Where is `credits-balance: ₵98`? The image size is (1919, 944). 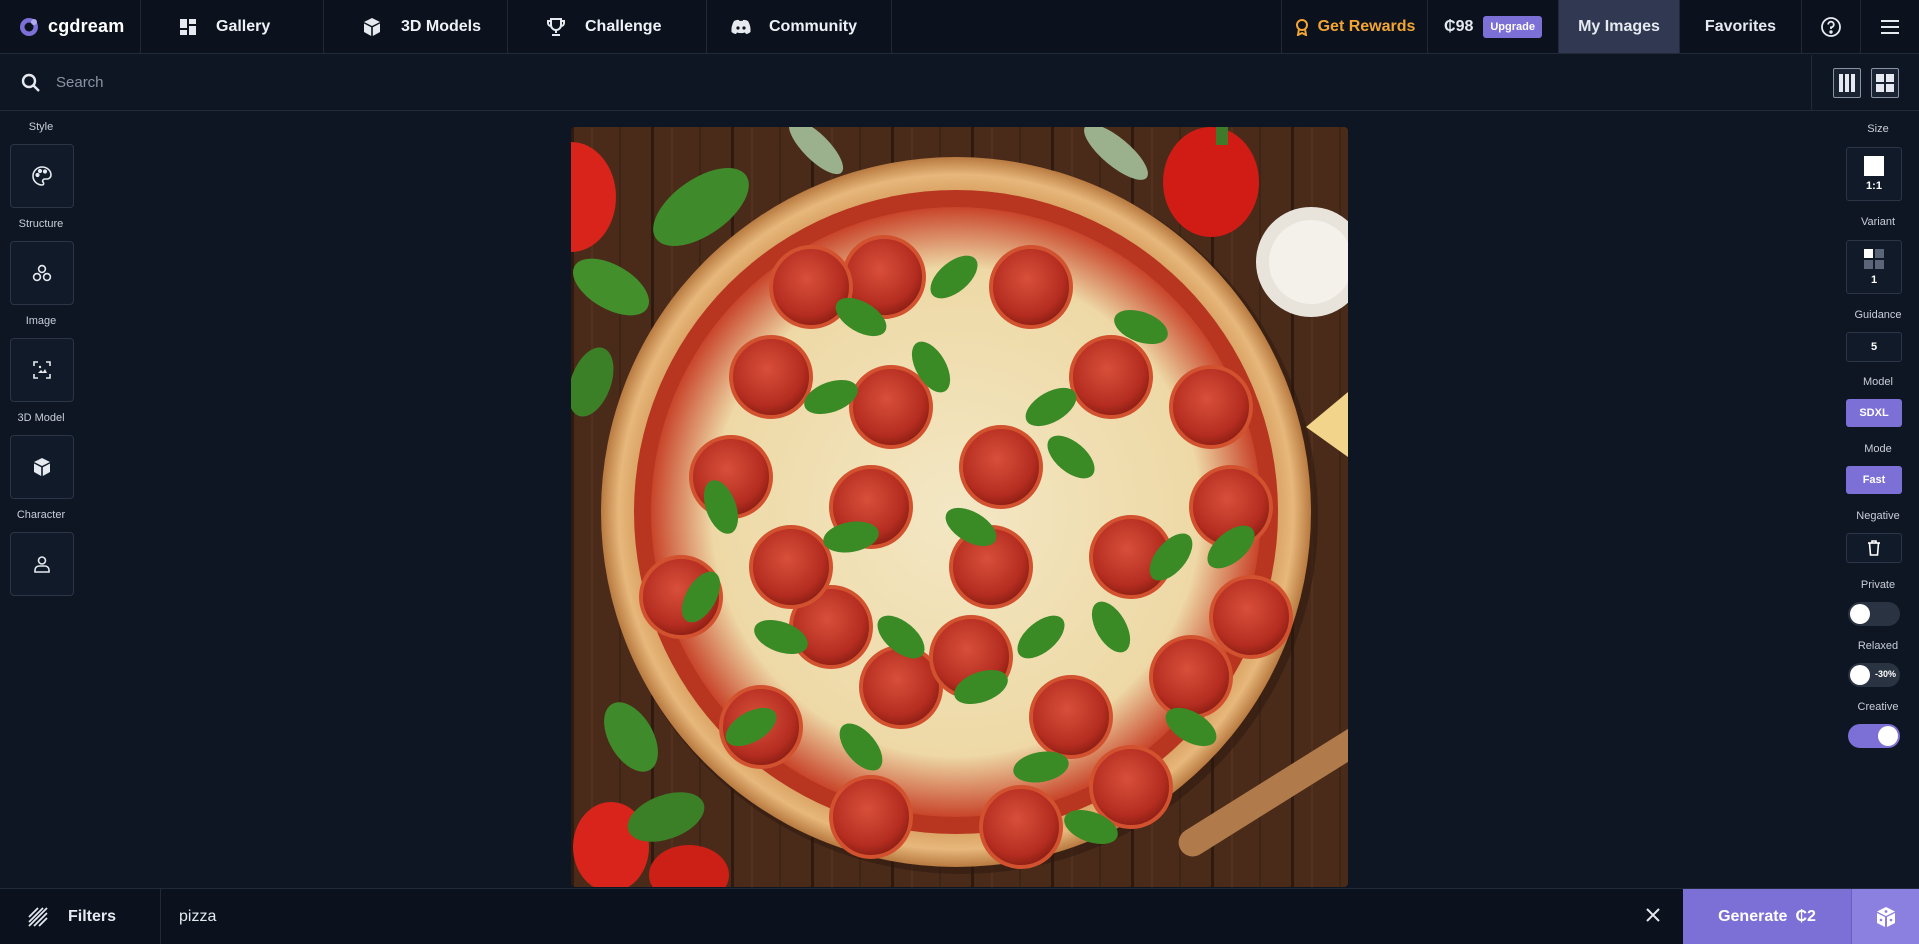 credits-balance: ₵98 is located at coordinates (1458, 27).